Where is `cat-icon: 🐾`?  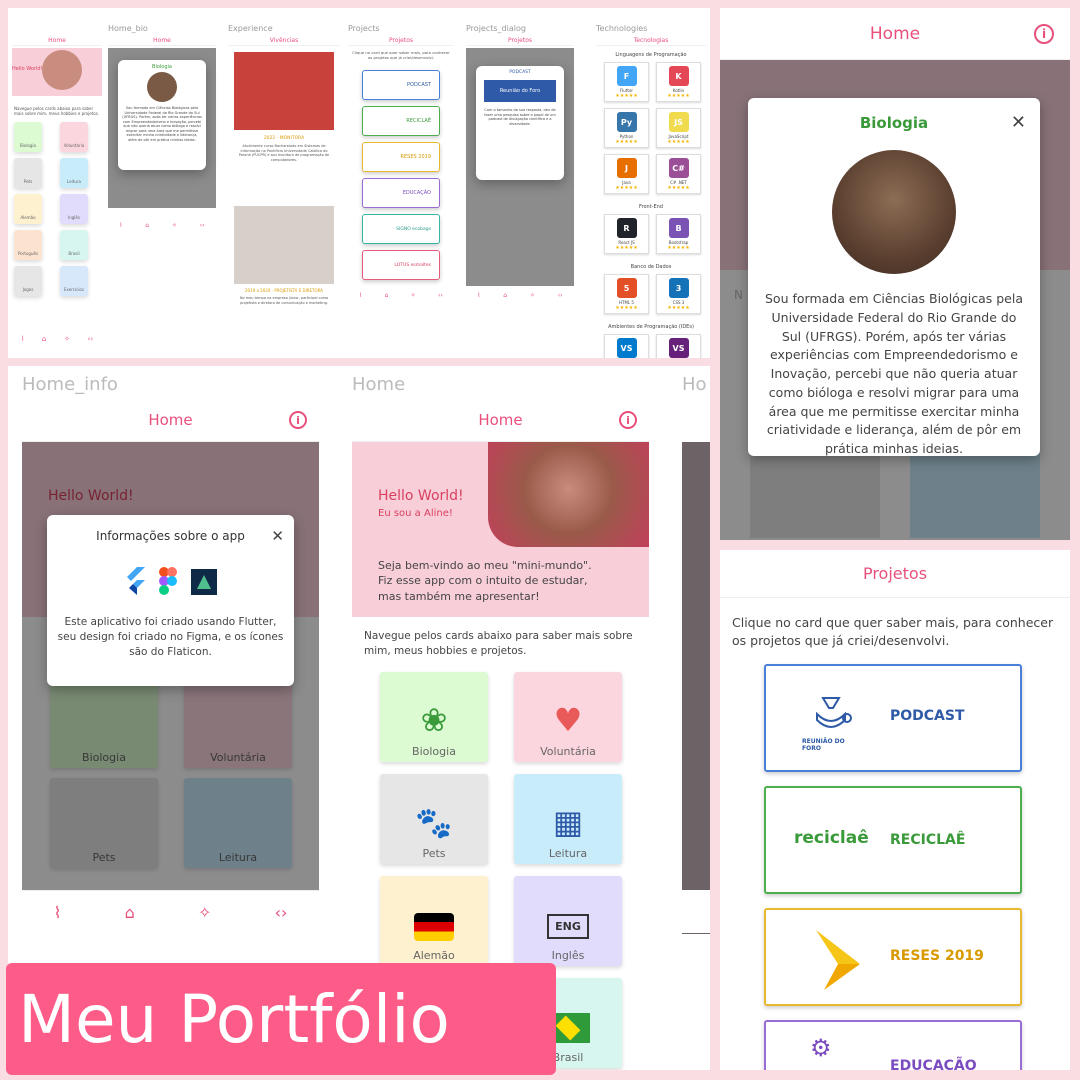
cat-icon: 🐾 is located at coordinates (434, 823).